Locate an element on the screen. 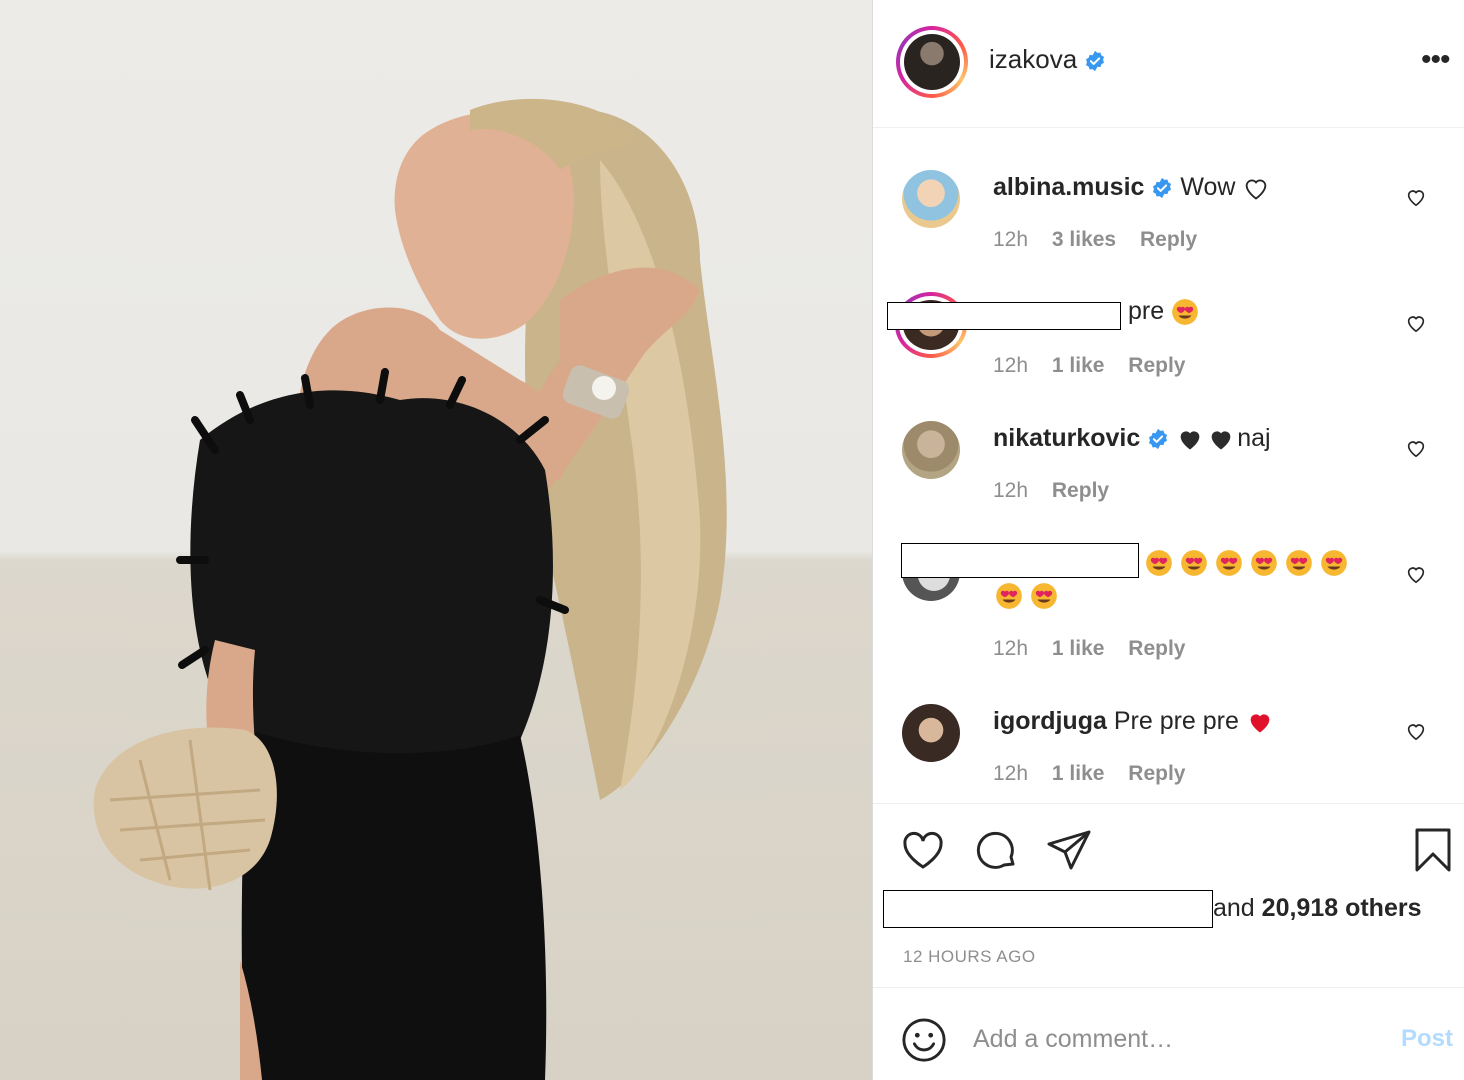 The image size is (1464, 1080). comment-meta: 12h Reply is located at coordinates (1060, 491).